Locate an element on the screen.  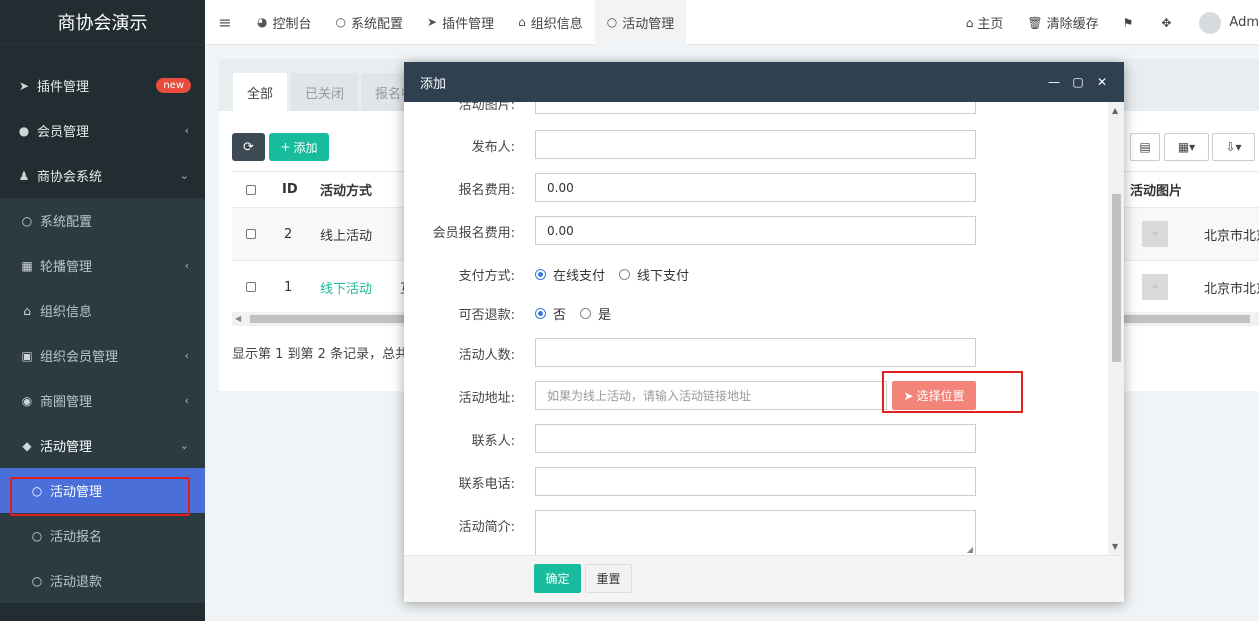
sidebar-item-activity-group: ◆ 活动管理 ⌄ is located at coordinates (102, 445).